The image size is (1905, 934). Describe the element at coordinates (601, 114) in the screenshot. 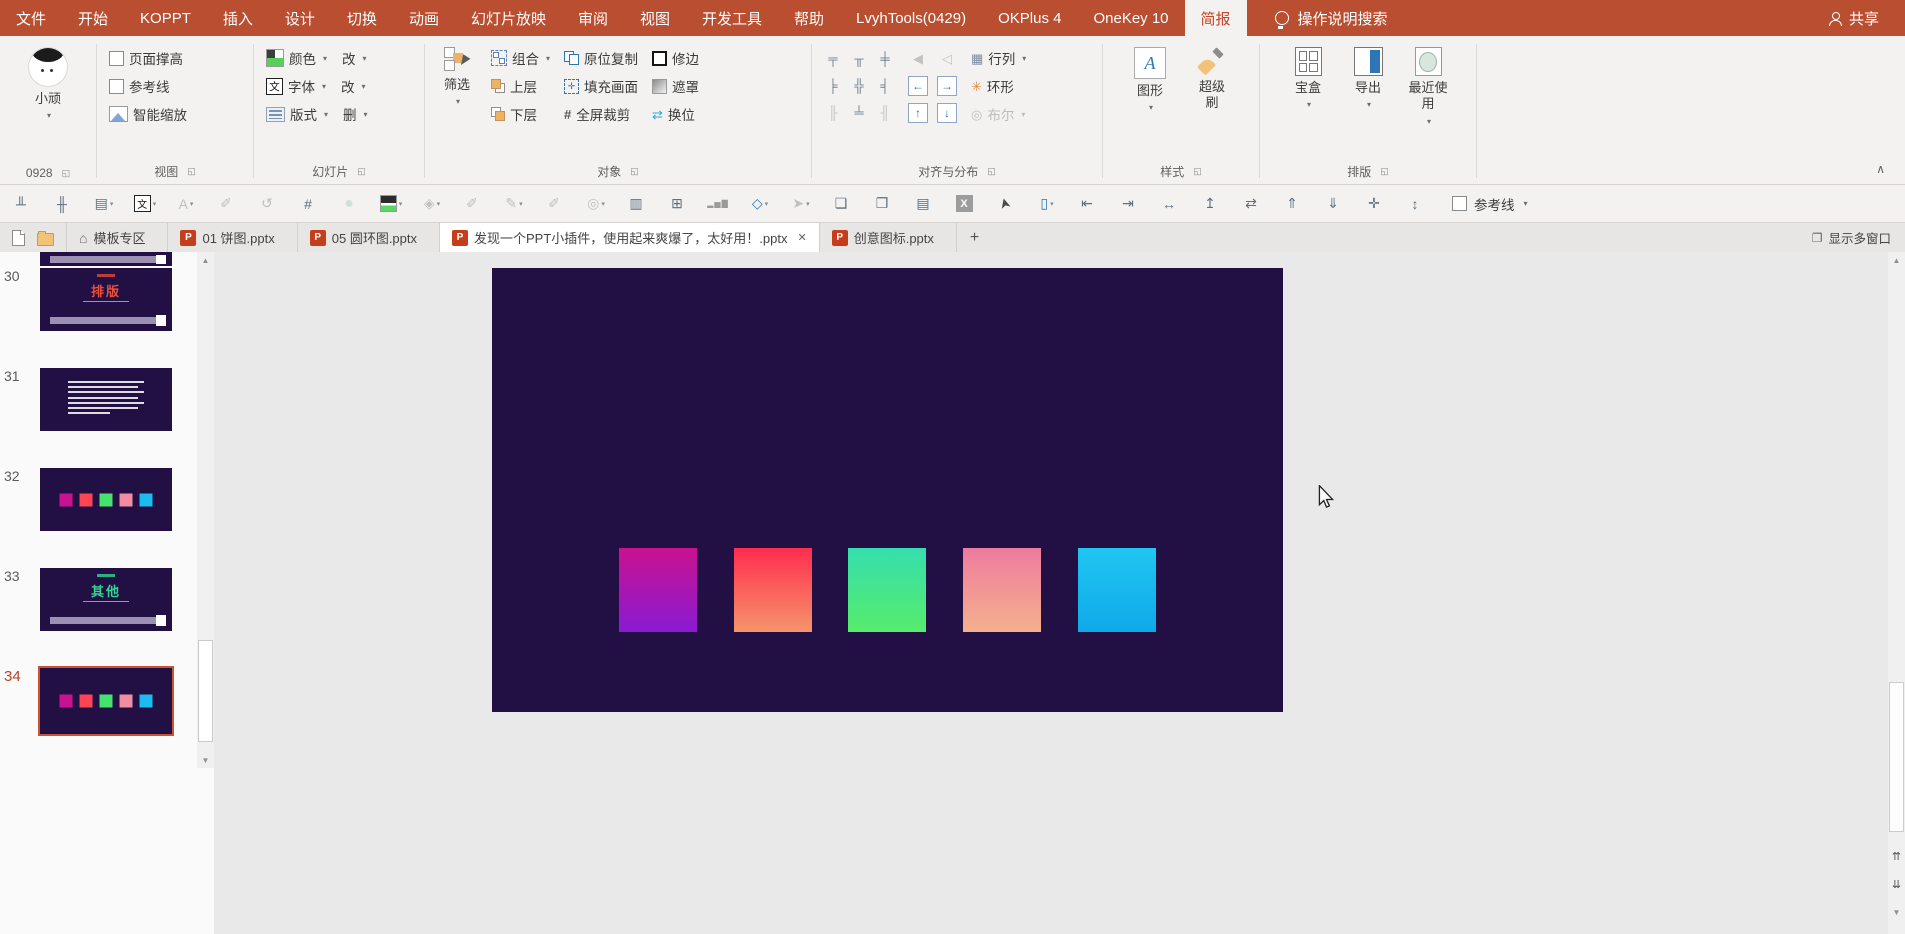

I see `fullscreen-crop-button: # 全屏裁剪` at that location.